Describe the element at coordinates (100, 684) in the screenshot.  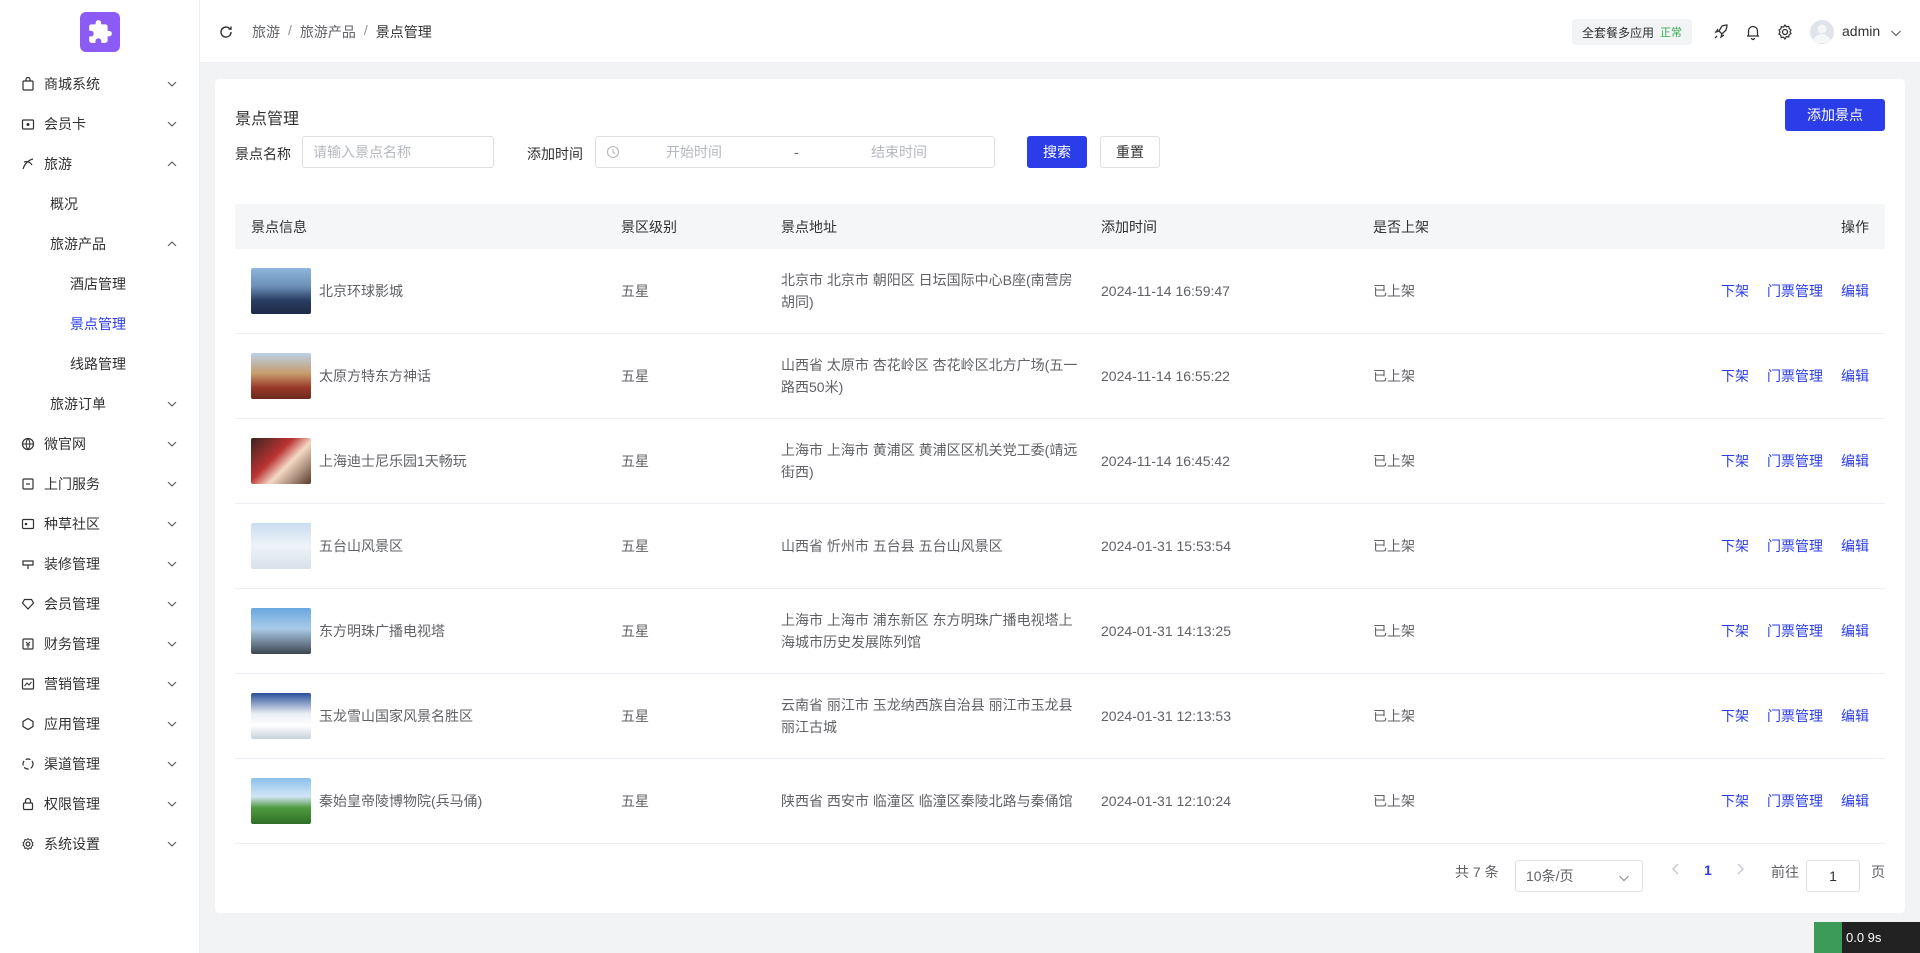
I see `sidebar-item-marketing: 营销管理` at that location.